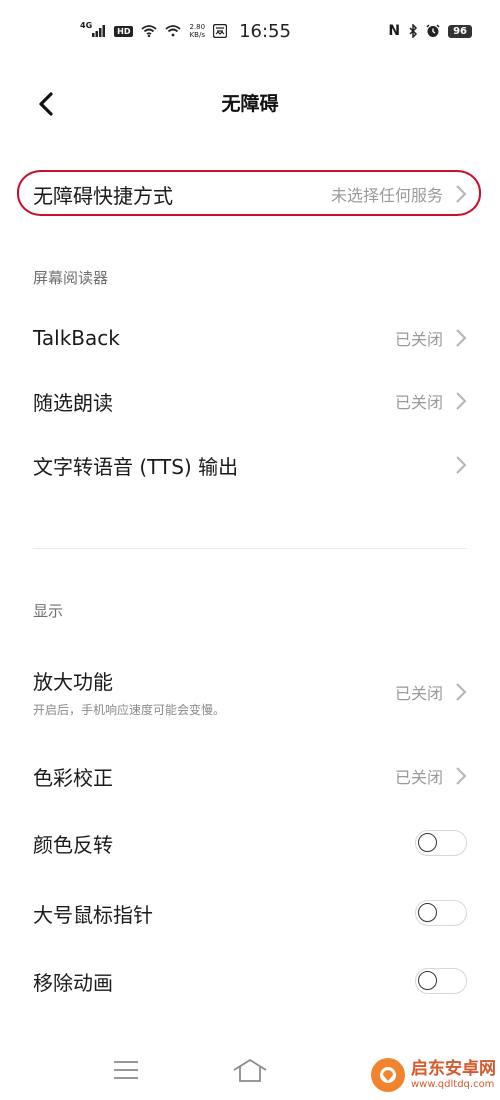  Describe the element at coordinates (250, 194) in the screenshot. I see `accessibility-shortcut-item: 无障碍快捷方式 未选择任何服务` at that location.